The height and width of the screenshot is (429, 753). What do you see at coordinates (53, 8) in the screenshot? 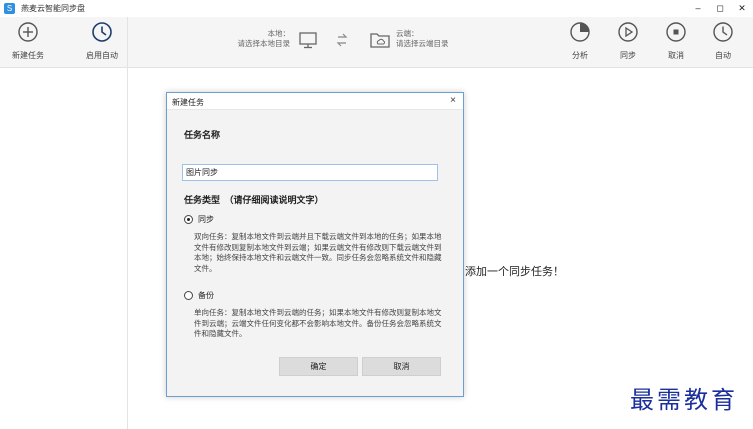
I see `app-title: 燕麦云智能同步盘` at bounding box center [53, 8].